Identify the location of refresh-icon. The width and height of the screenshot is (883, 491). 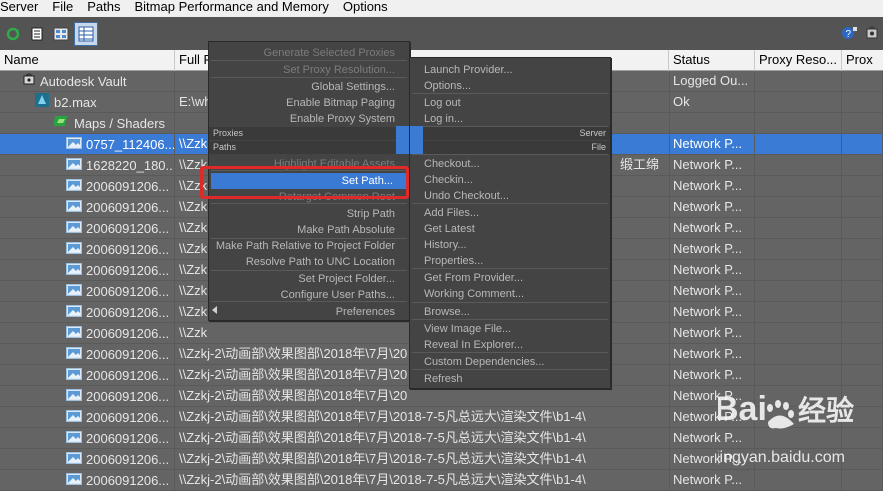
(13, 34).